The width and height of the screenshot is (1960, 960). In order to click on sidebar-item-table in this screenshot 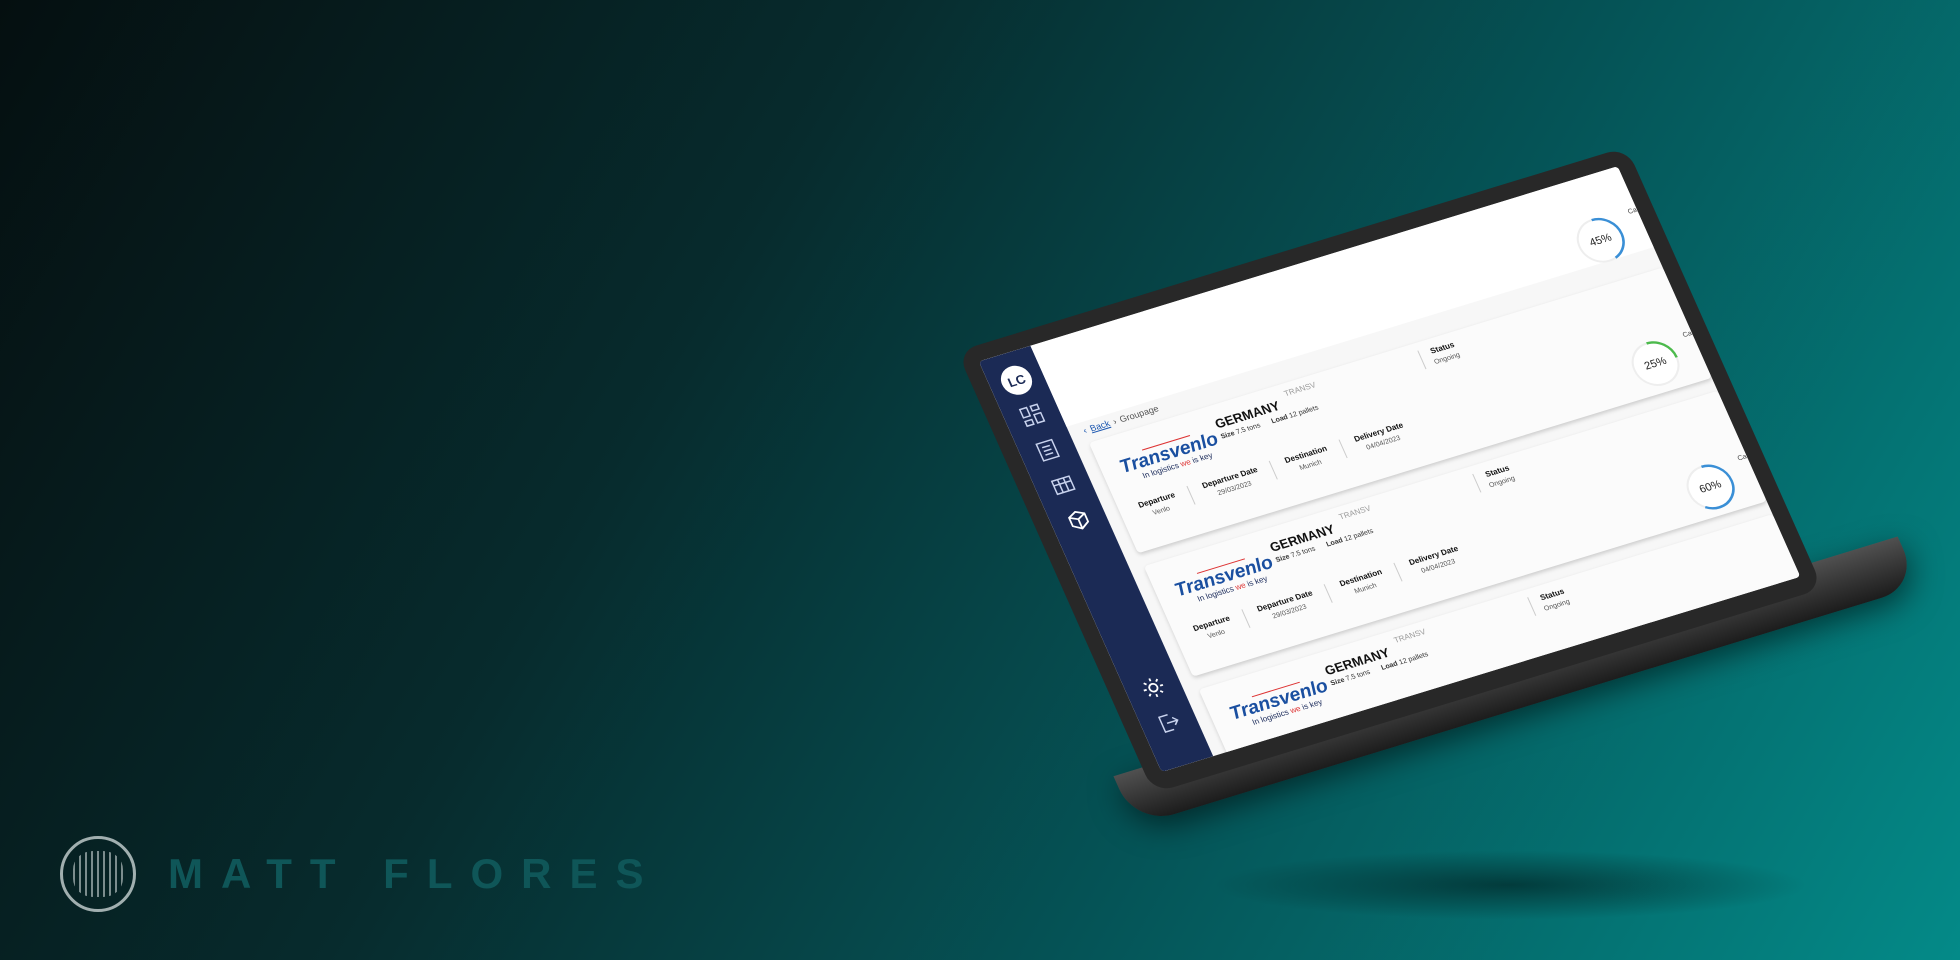, I will do `click(1063, 485)`.